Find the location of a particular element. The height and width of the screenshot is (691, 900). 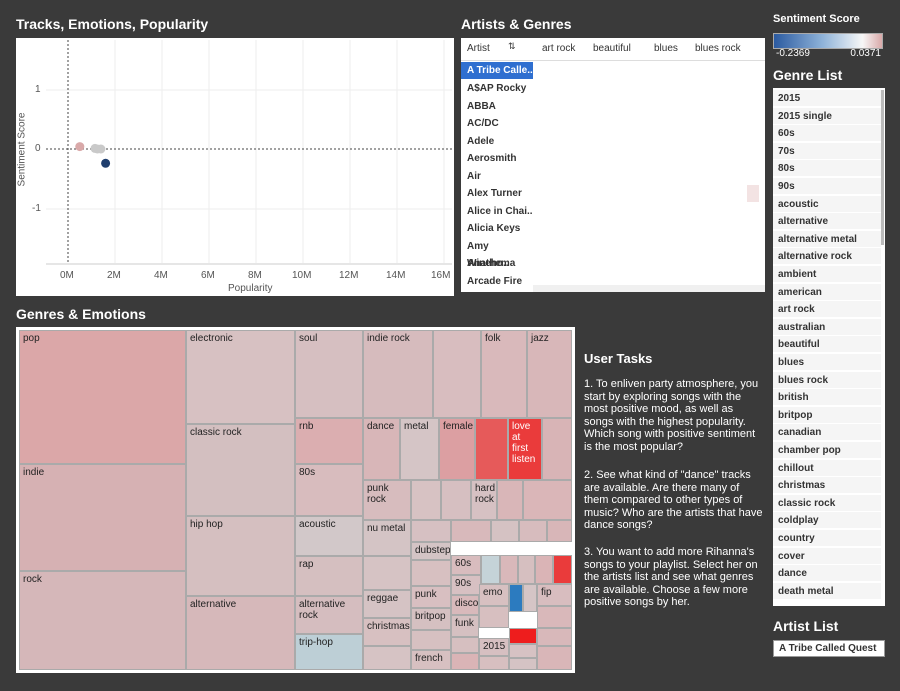

treemap-cell-reggae: reggae is located at coordinates (387, 604).